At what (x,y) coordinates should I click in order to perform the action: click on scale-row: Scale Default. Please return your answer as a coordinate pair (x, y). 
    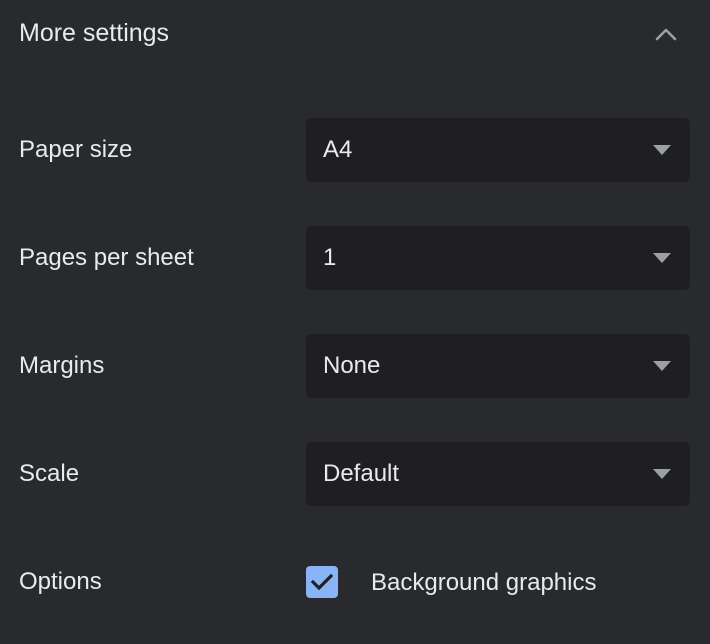
    Looking at the image, I should click on (355, 474).